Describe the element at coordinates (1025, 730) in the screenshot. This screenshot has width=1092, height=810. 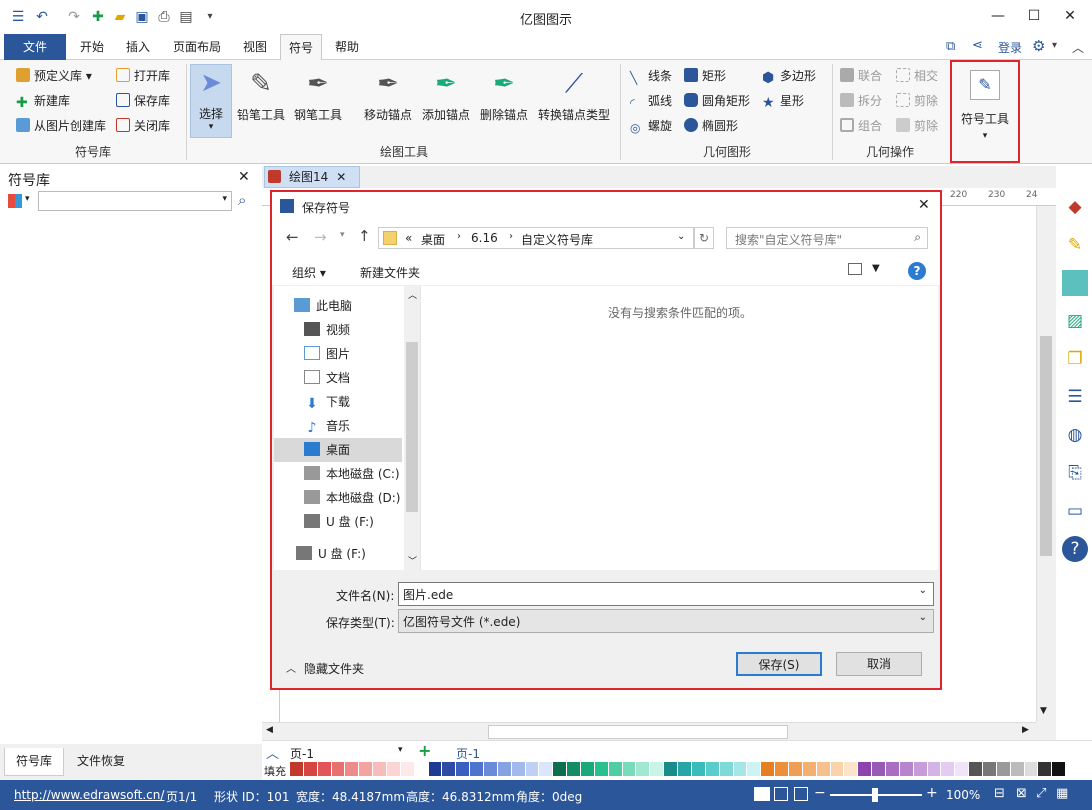
I see `scroll-right-icon: ▶` at that location.